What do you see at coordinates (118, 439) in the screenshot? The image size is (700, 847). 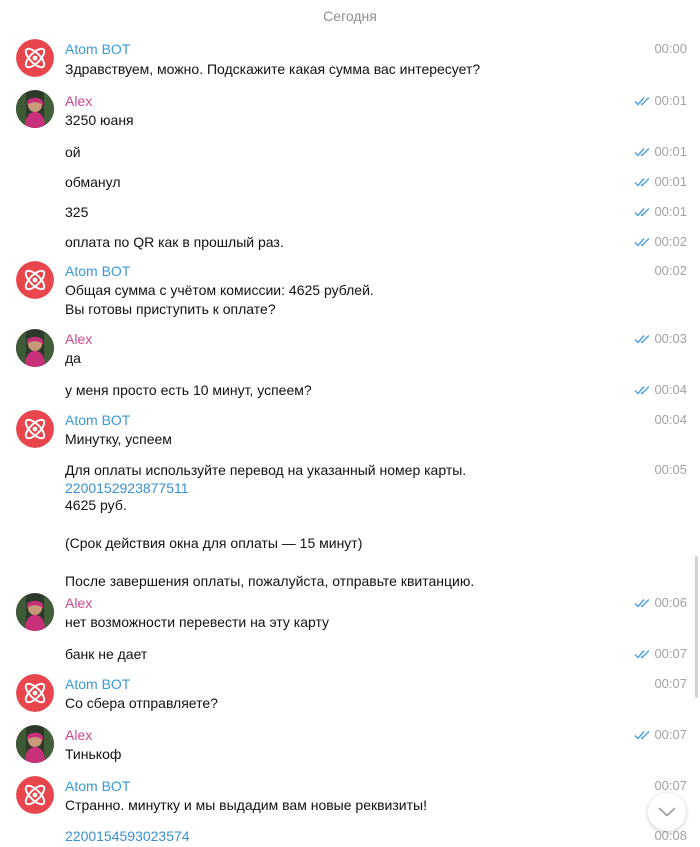 I see `message-text: Минутку, успеем` at bounding box center [118, 439].